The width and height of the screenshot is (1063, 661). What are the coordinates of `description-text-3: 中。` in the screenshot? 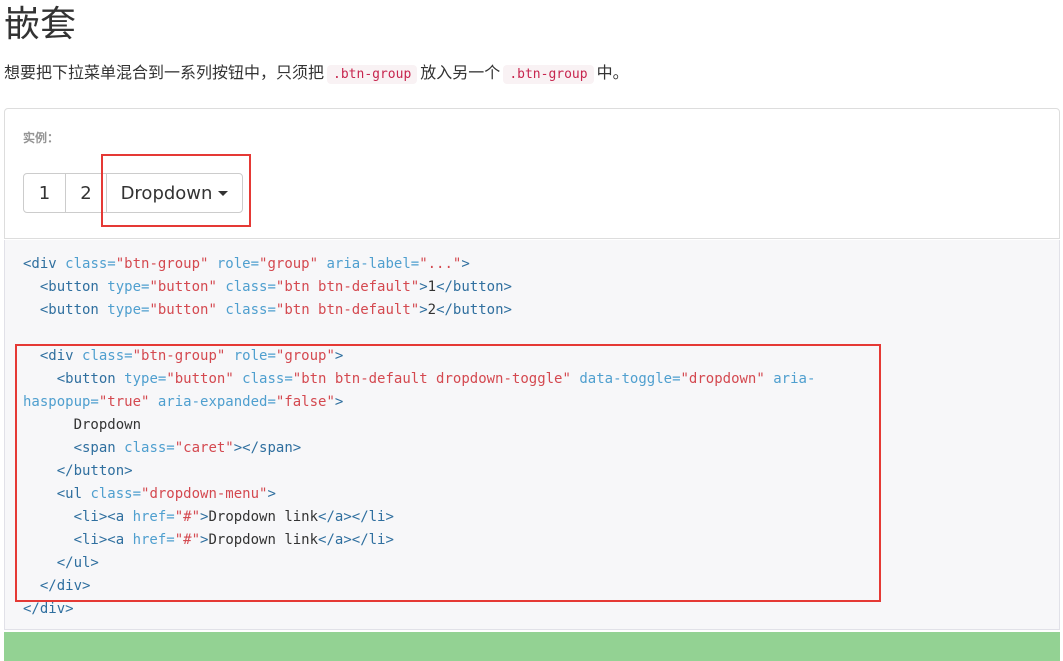 It's located at (612, 72).